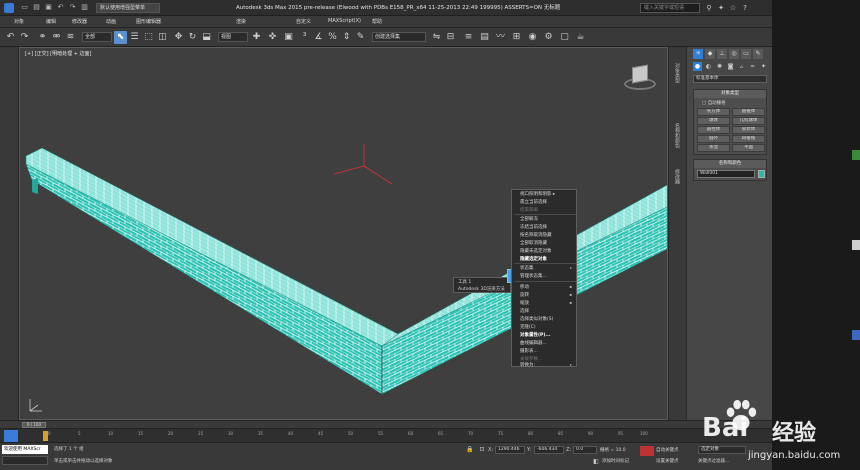  What do you see at coordinates (482, 450) in the screenshot?
I see `absolute-mode-icon: ⊡` at bounding box center [482, 450].